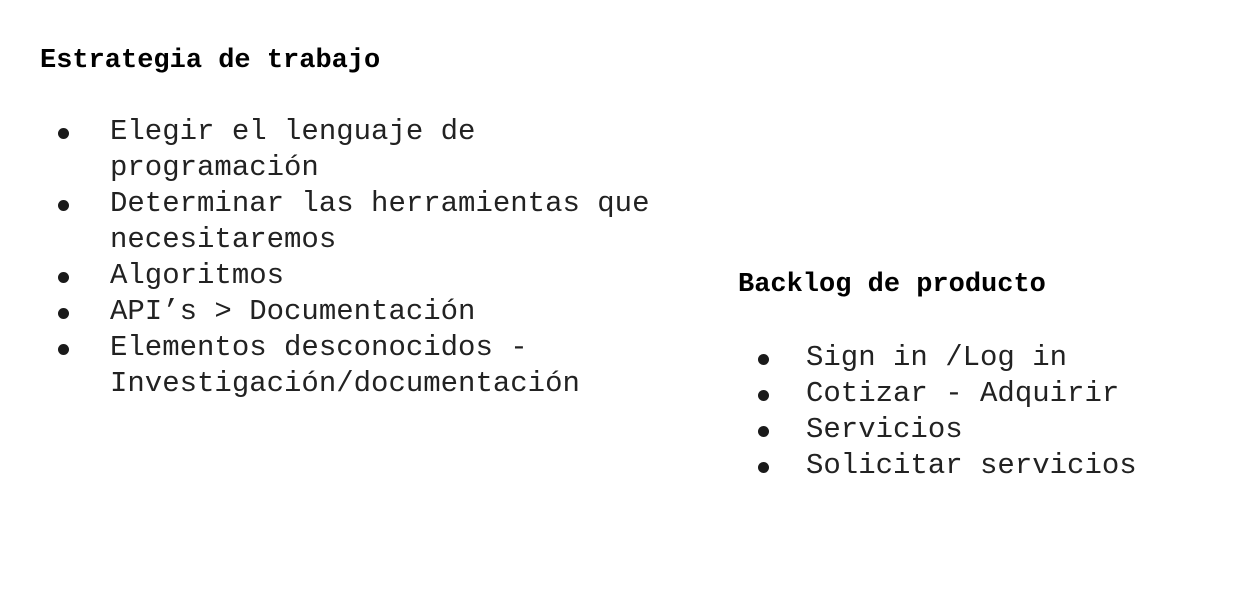  I want to click on strategy-heading: Estrategia de trabajo, so click(210, 61).